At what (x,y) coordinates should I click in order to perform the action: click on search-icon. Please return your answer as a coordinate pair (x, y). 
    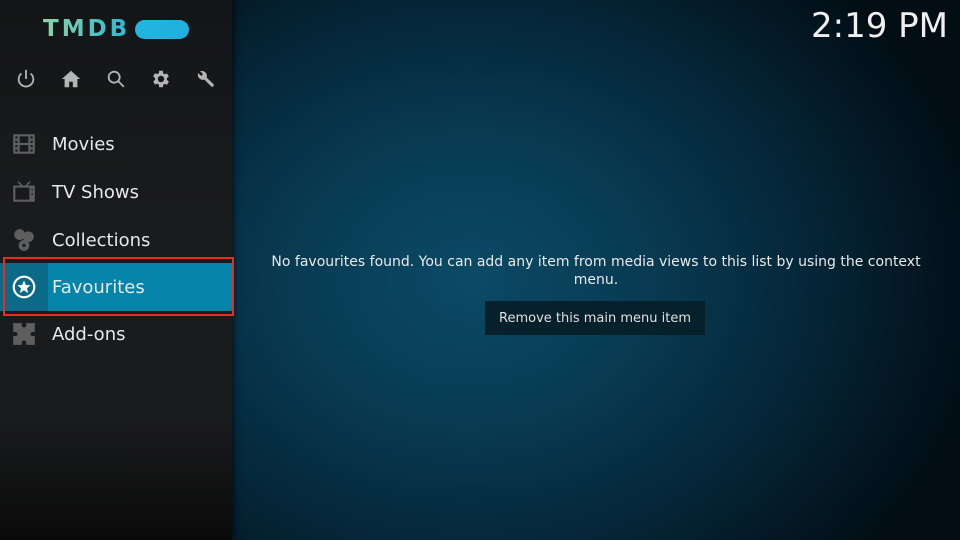
    Looking at the image, I should click on (116, 79).